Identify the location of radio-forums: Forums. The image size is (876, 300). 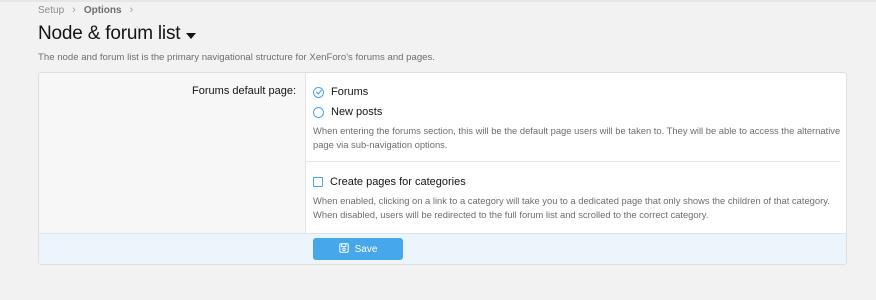
(340, 92).